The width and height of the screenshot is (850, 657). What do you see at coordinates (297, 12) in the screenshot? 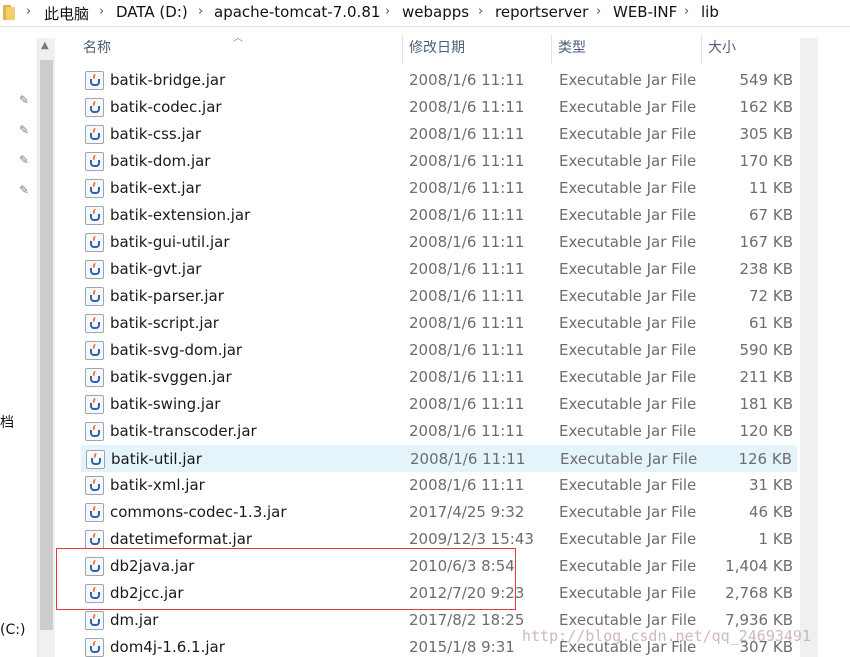
I see `breadcrumb-tomcat: apache-tomcat-7.0.81` at bounding box center [297, 12].